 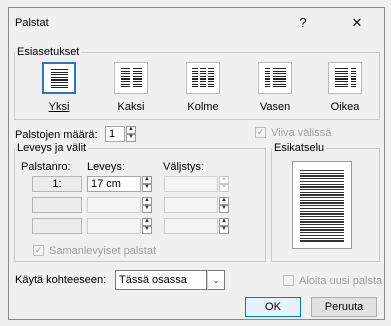 What do you see at coordinates (224, 209) in the screenshot?
I see `spacing-down-2: ▼` at bounding box center [224, 209].